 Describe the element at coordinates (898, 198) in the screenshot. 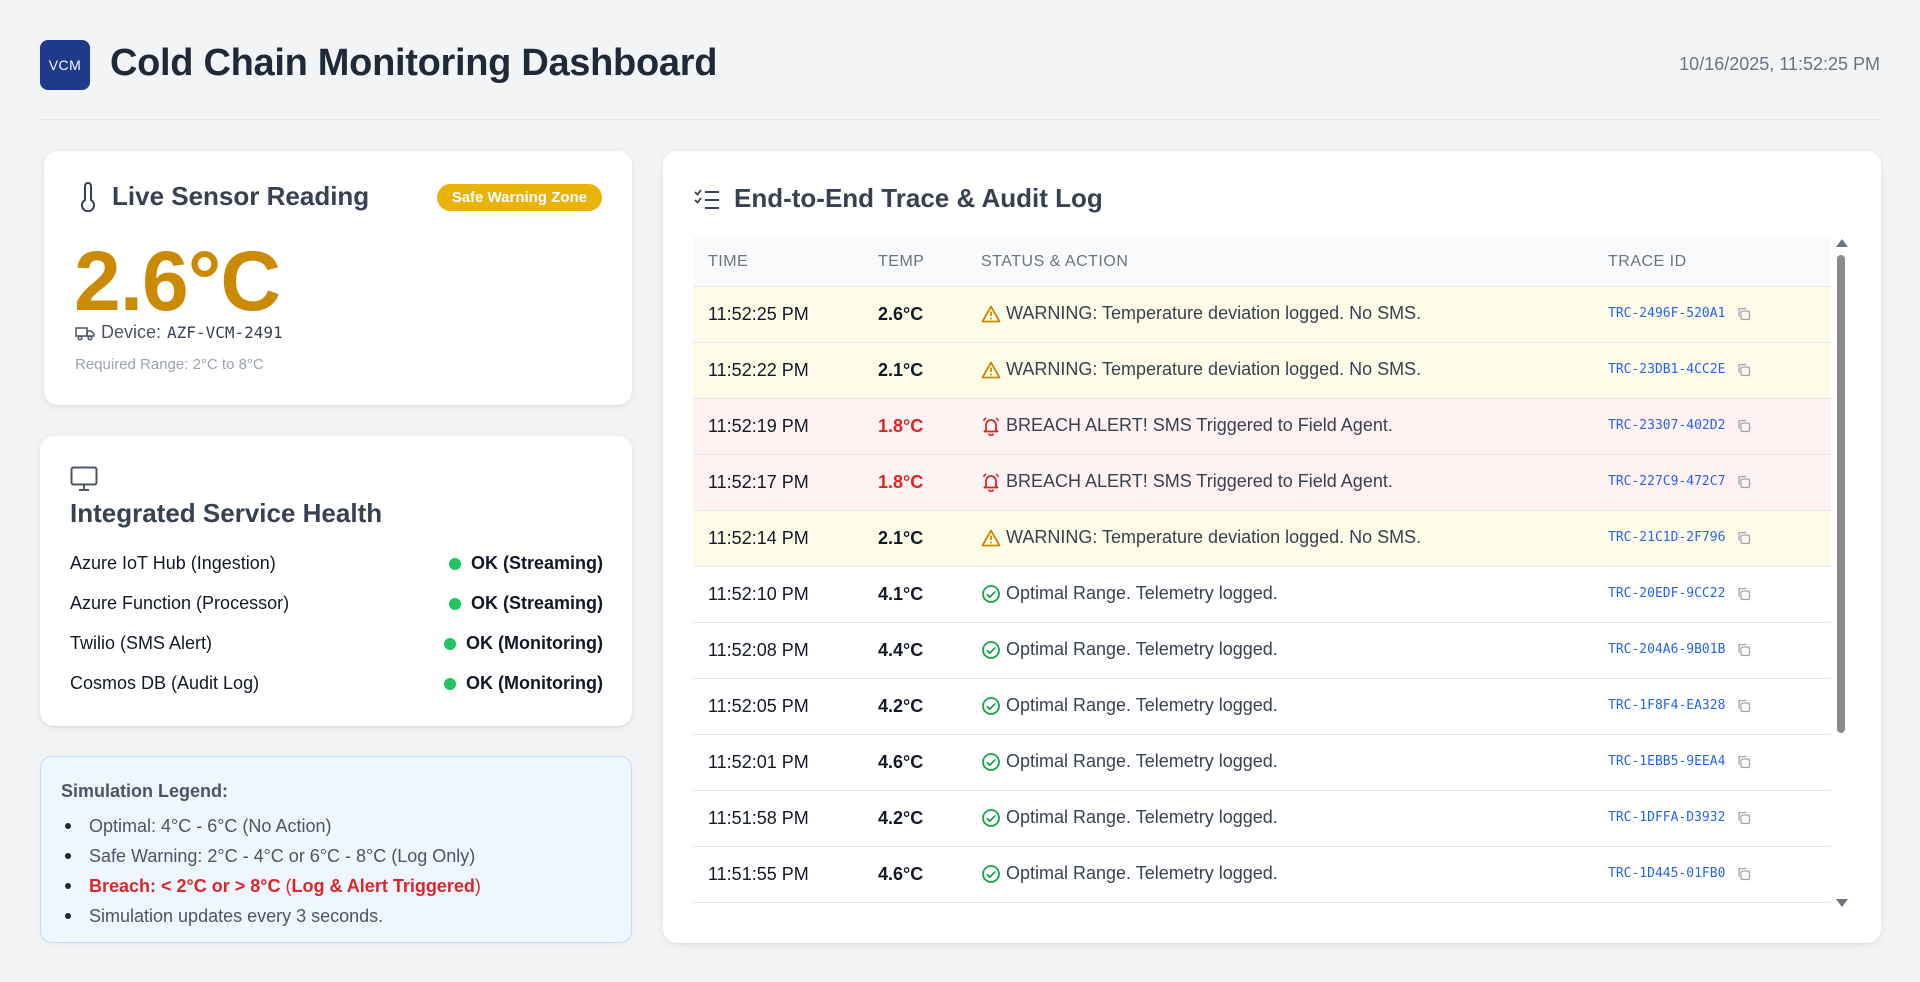

I see `trace-card-header: End-to-End Trace & Audit Log` at that location.